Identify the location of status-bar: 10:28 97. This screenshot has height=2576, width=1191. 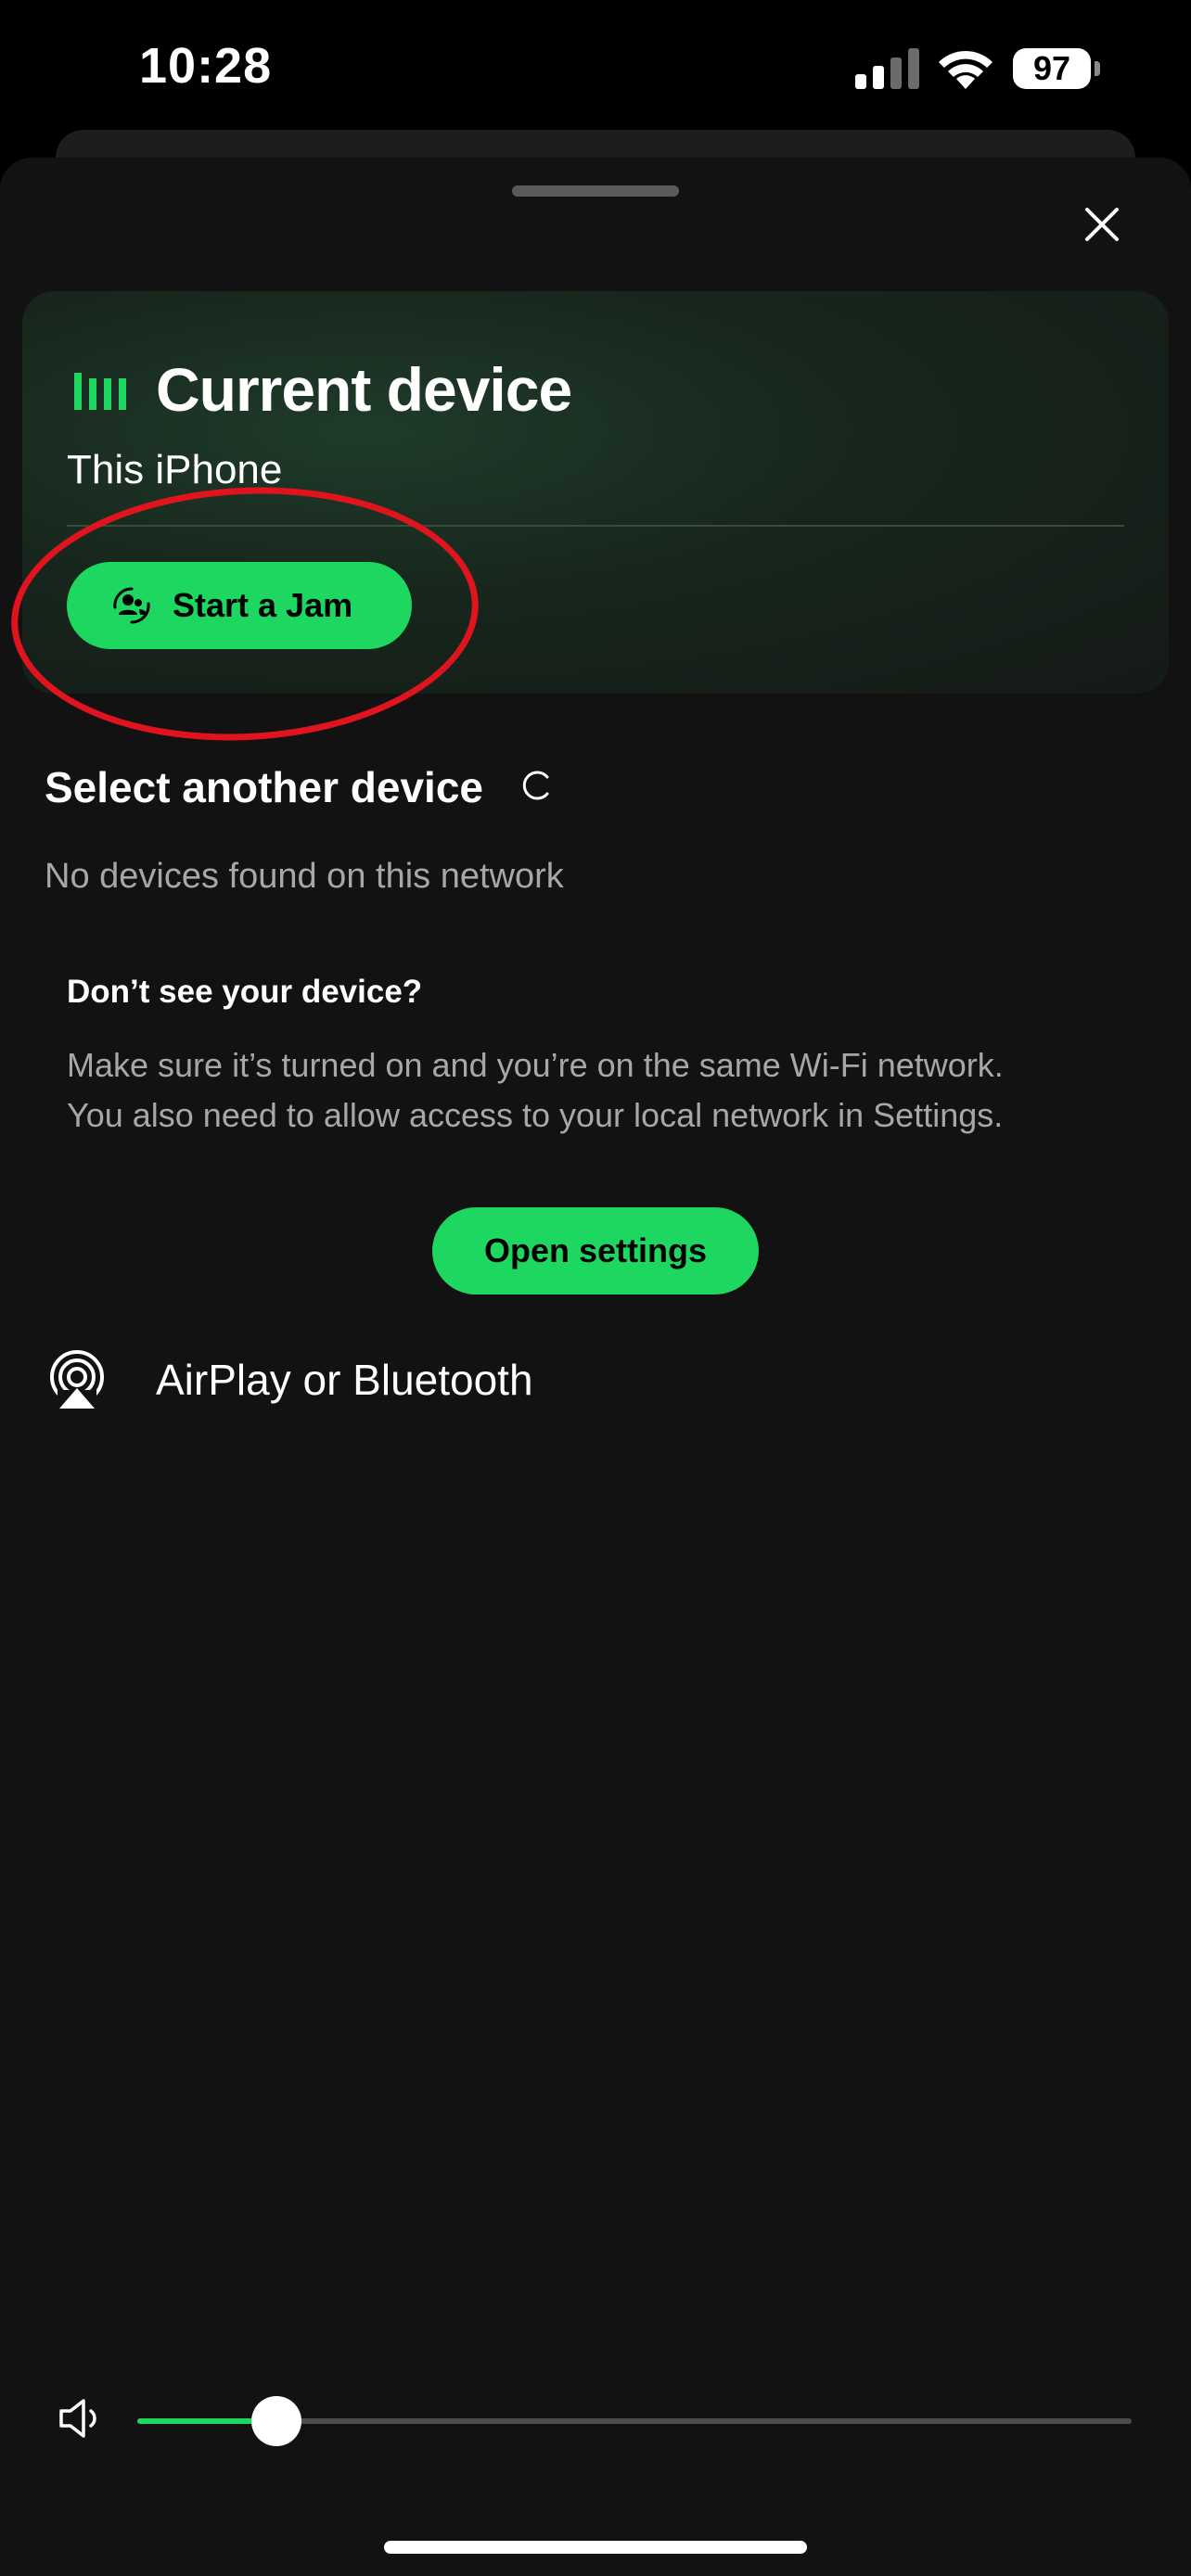
(595, 69).